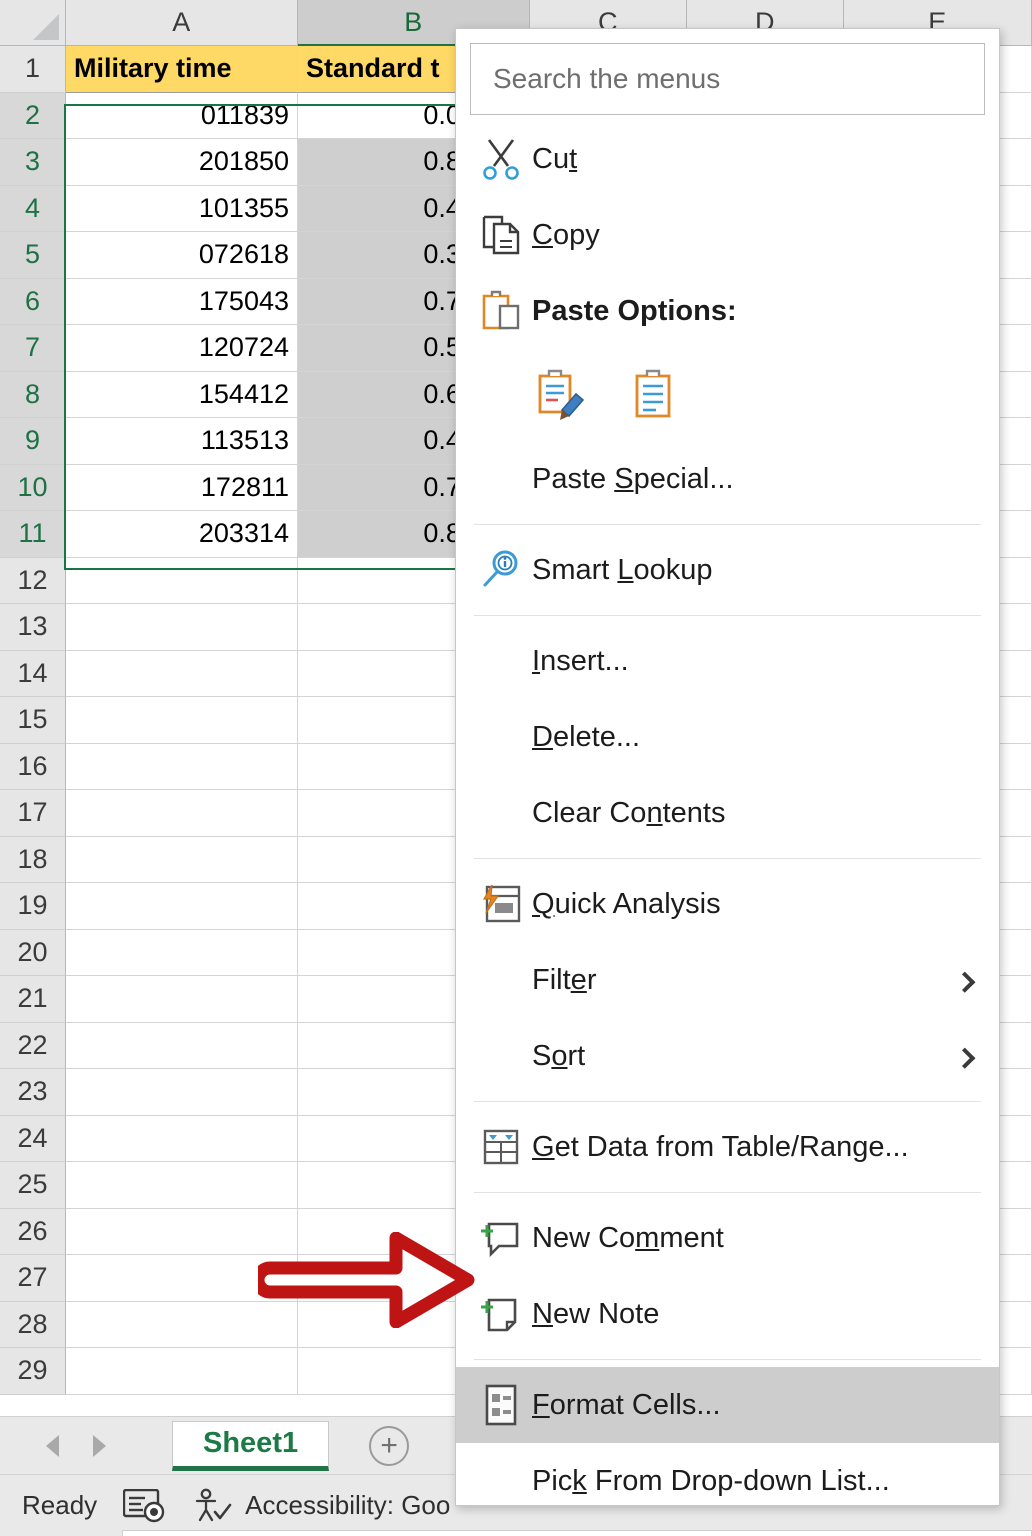 The image size is (1032, 1536). I want to click on cell-a13, so click(182, 627).